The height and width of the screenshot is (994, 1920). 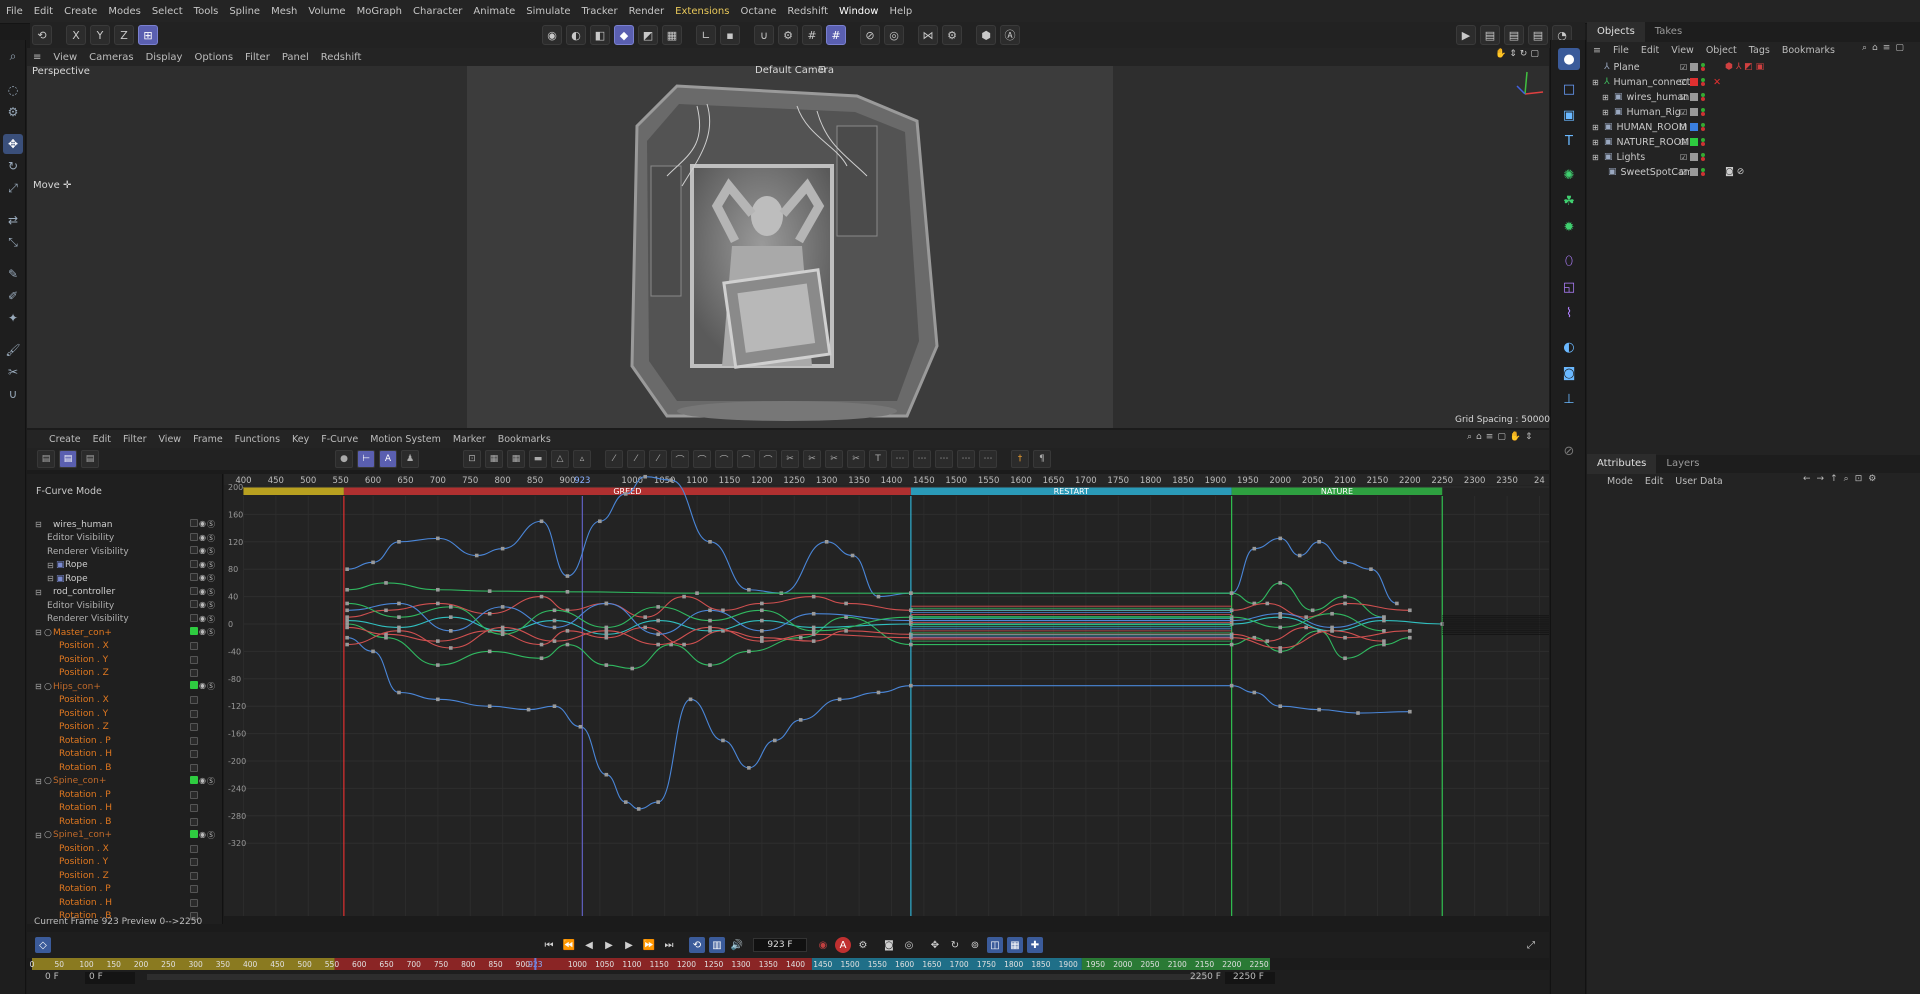 I want to click on fcurve-tree-row: Rotation . P, so click(x=125, y=795).